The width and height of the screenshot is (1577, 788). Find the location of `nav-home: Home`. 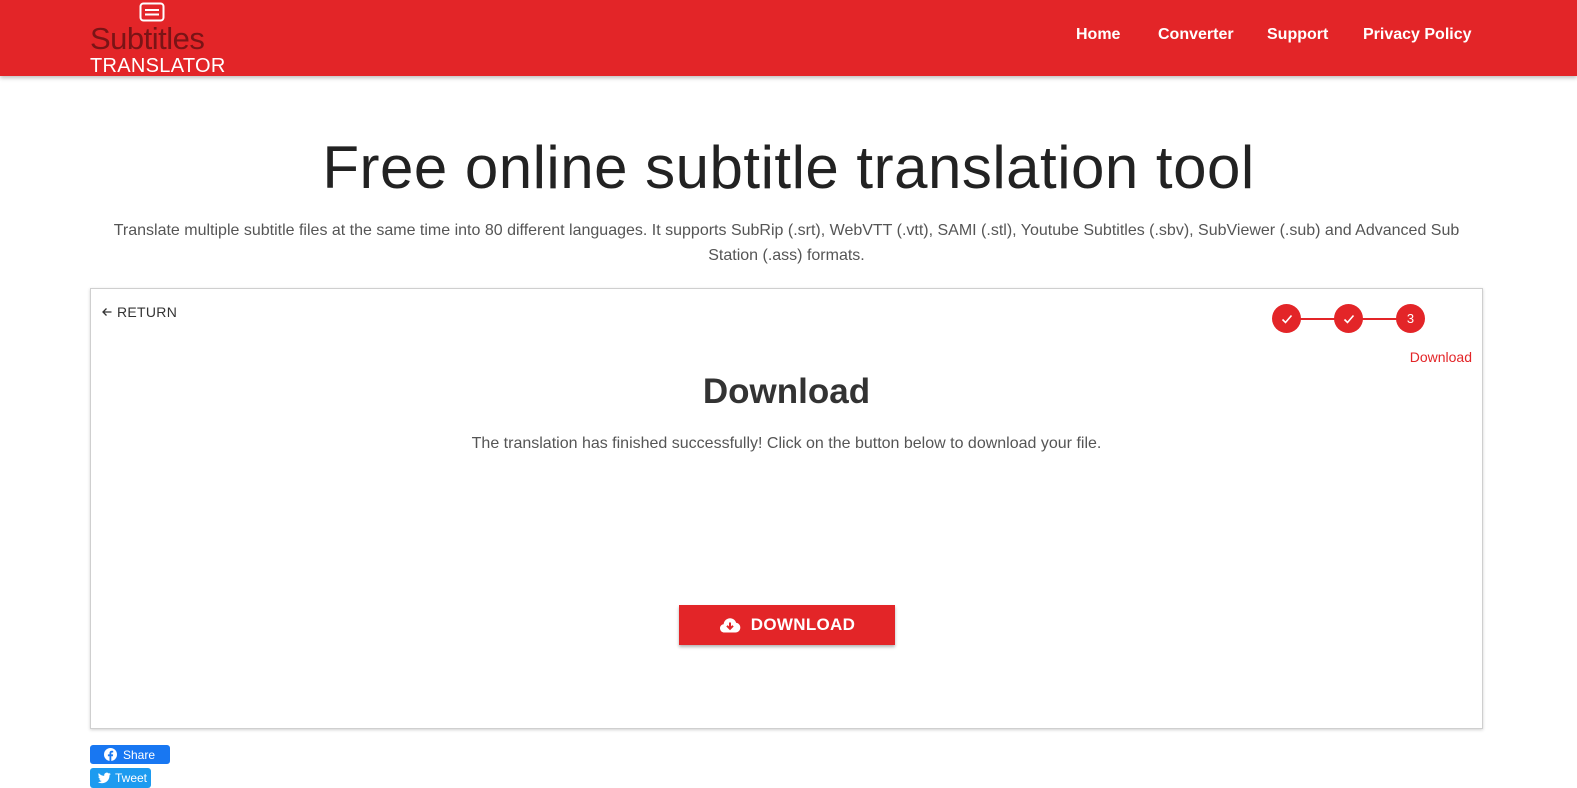

nav-home: Home is located at coordinates (1098, 35).